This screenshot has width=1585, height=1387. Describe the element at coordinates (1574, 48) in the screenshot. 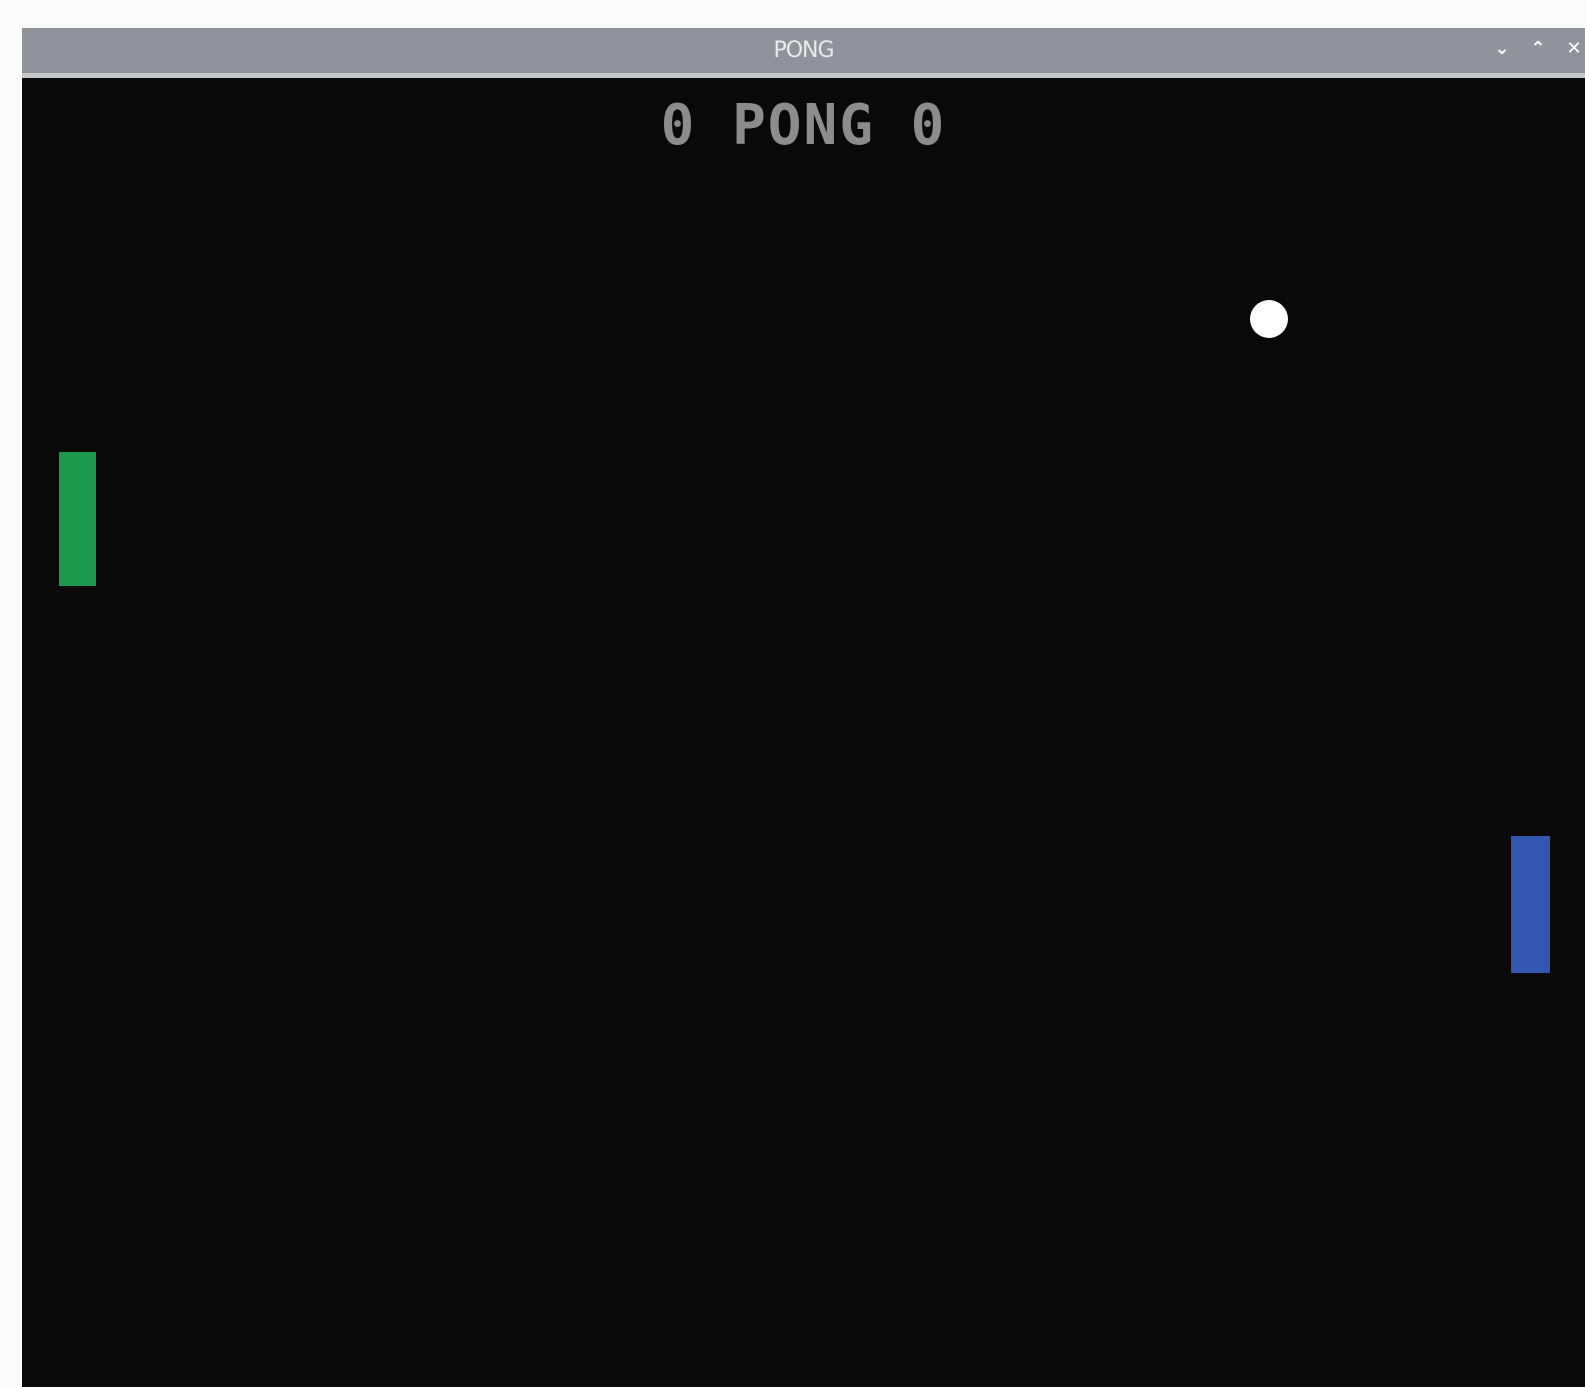

I see `close-icon: ✕` at that location.